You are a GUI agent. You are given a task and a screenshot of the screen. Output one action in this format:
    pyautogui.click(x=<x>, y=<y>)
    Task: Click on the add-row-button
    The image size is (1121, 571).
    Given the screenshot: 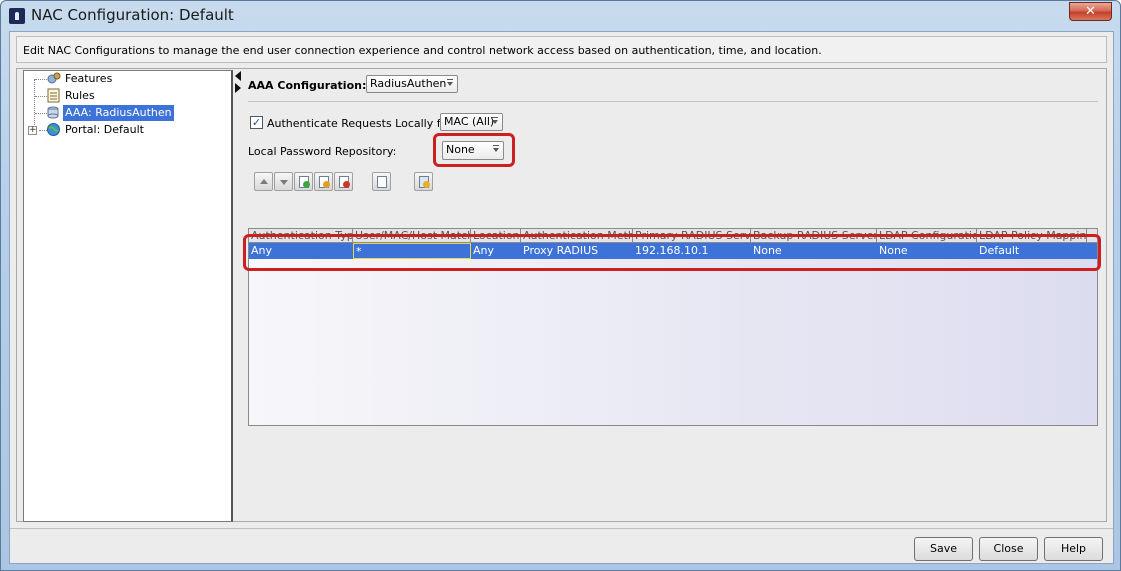 What is the action you would take?
    pyautogui.click(x=303, y=181)
    